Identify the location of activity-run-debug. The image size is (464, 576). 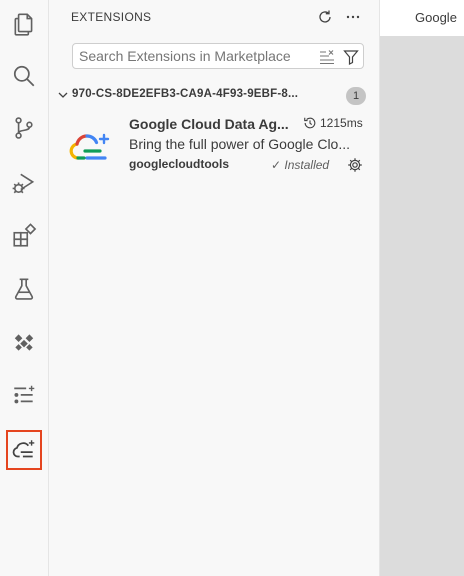
(24, 183).